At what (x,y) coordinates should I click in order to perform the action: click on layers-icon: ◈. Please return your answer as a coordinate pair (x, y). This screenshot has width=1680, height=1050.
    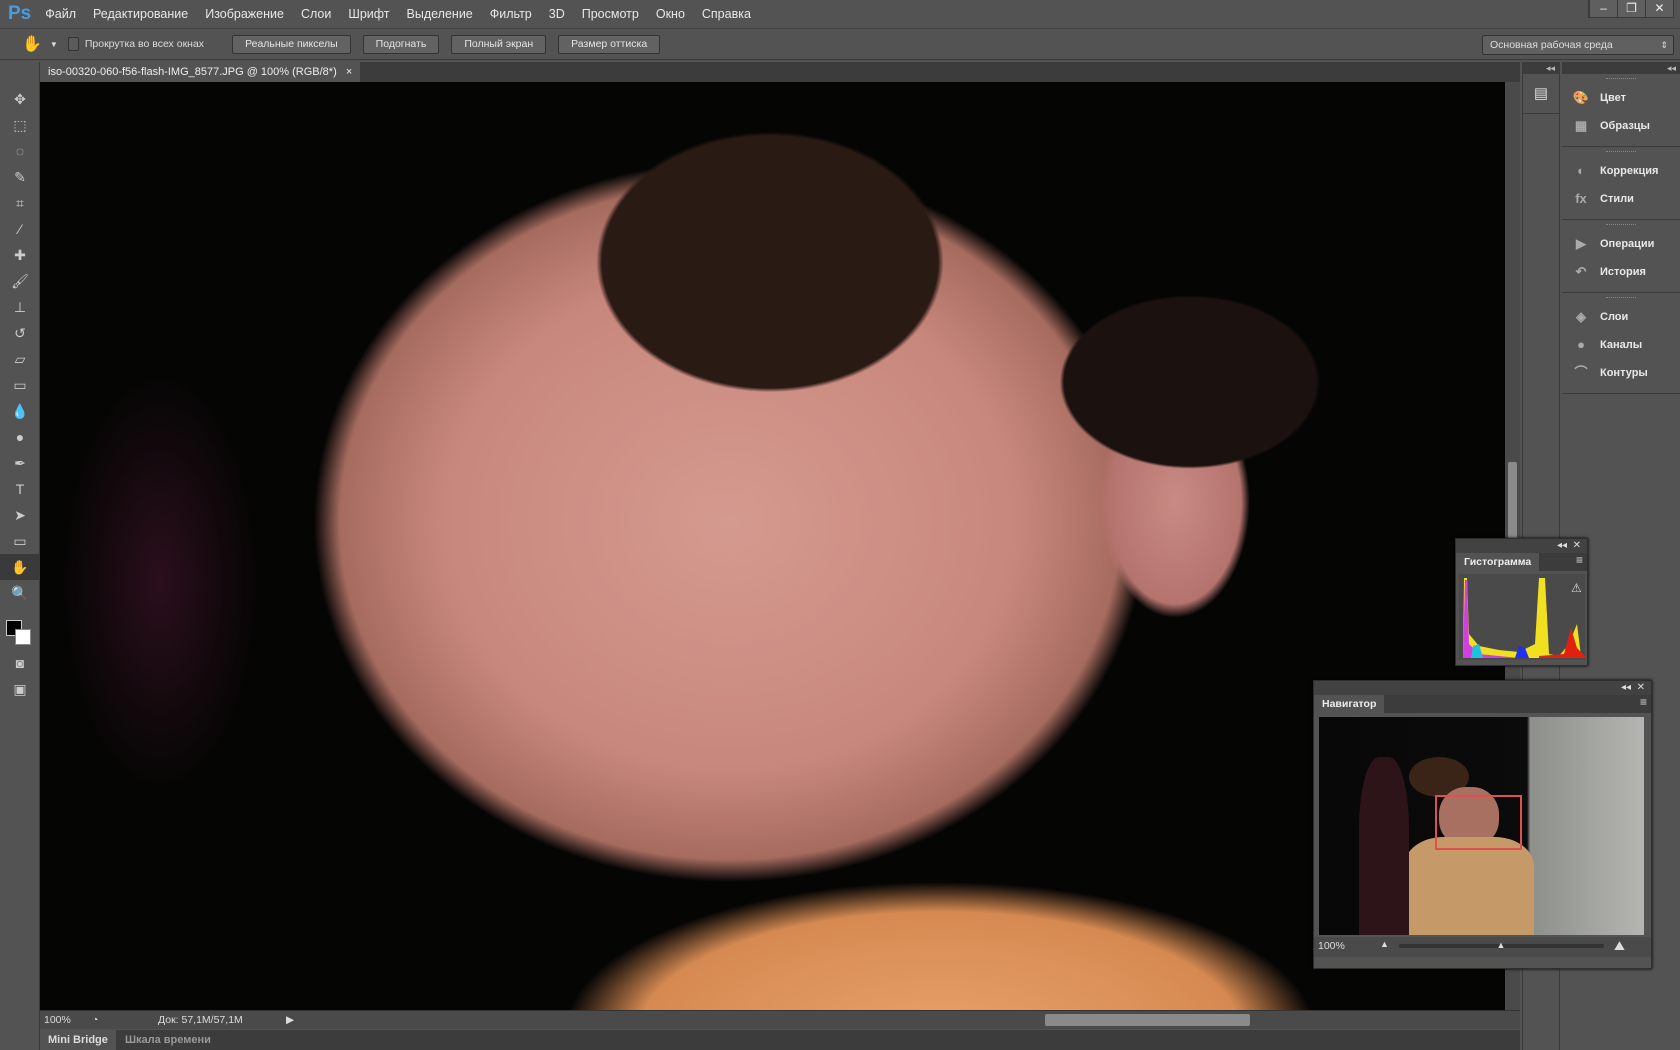
    Looking at the image, I should click on (1581, 316).